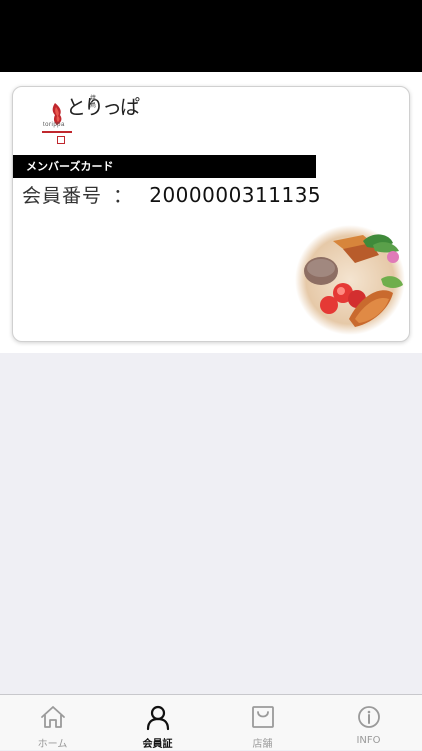  I want to click on member-number-value: 2000000311135, so click(235, 195).